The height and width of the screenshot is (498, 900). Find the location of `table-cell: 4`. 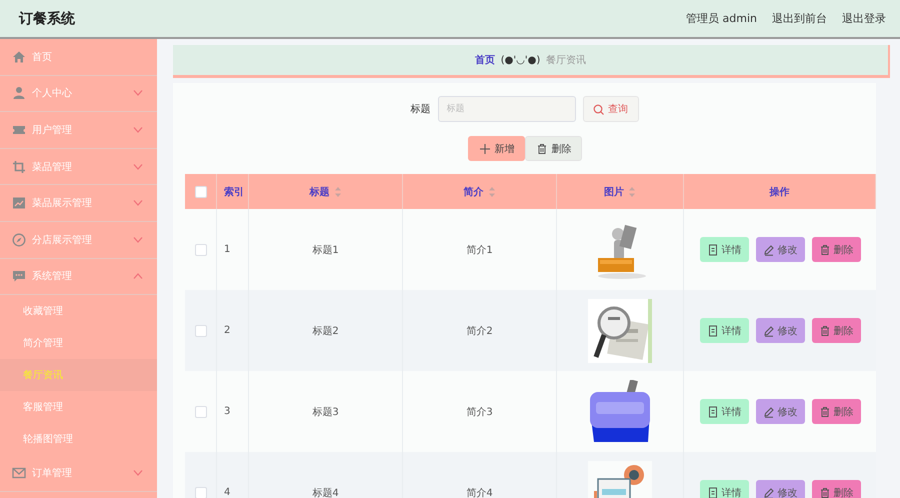

table-cell: 4 is located at coordinates (227, 492).